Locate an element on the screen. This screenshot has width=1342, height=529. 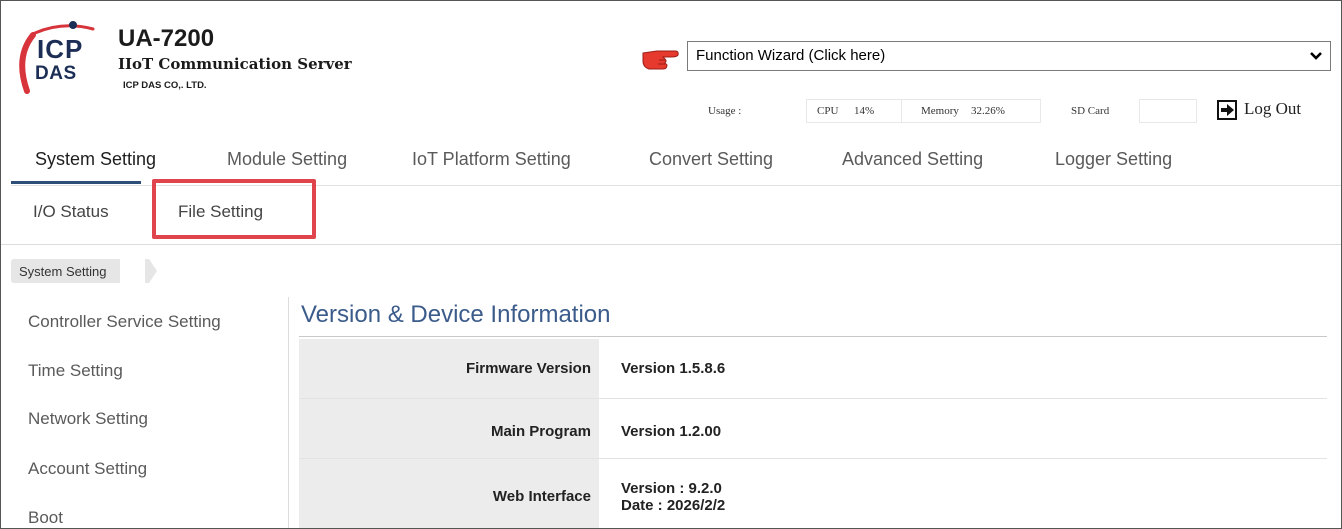
web-interface-version: Version : 9.2.0 is located at coordinates (671, 488).